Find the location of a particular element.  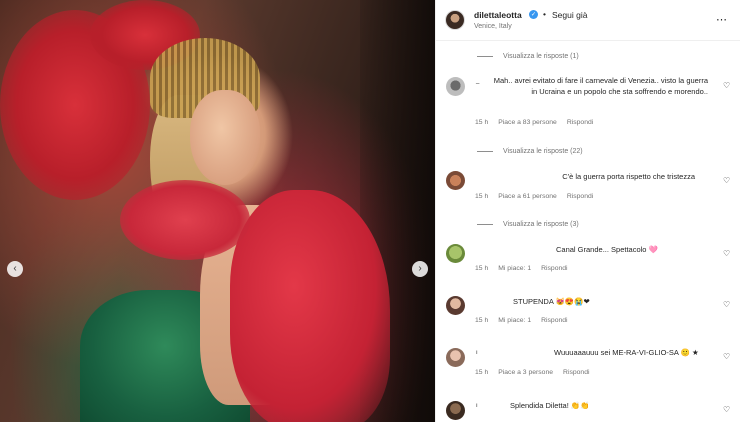

view-replies-label: Visualizza le risposte (1) is located at coordinates (541, 56).